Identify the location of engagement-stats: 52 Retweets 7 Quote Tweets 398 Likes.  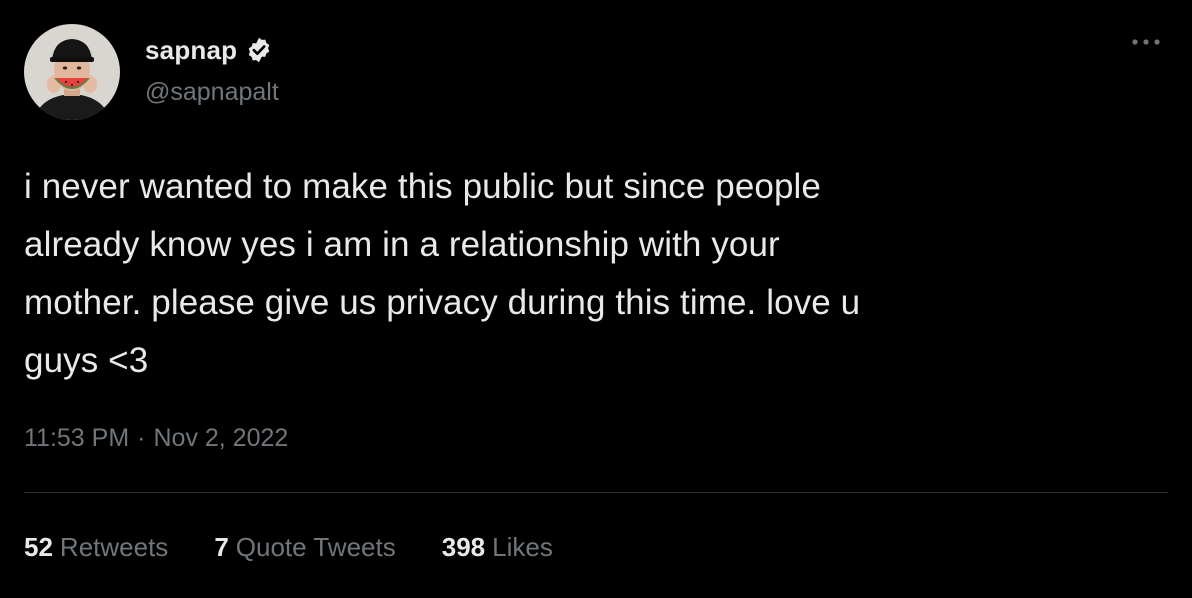
(311, 547).